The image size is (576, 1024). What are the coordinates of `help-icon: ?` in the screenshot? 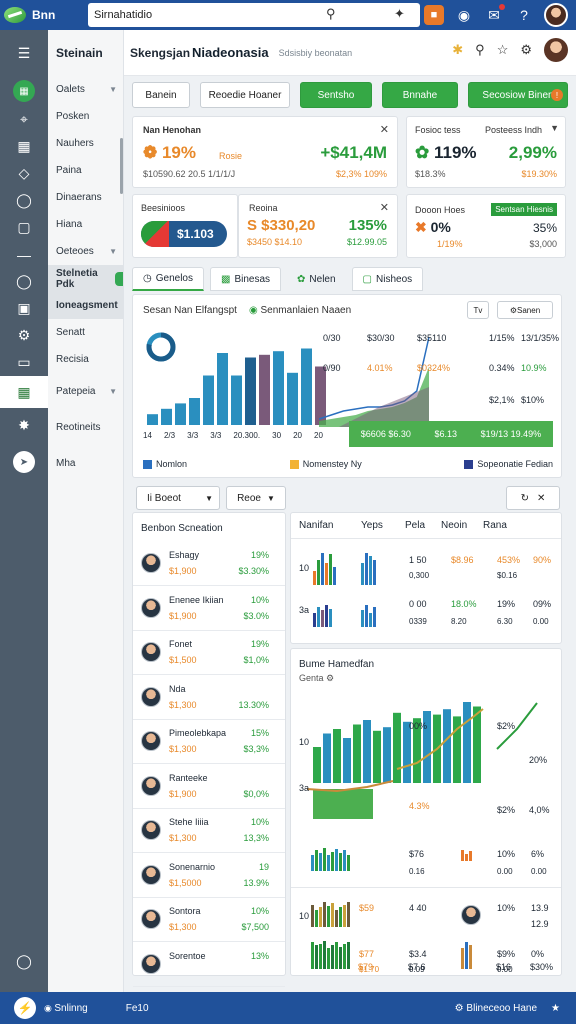 It's located at (524, 15).